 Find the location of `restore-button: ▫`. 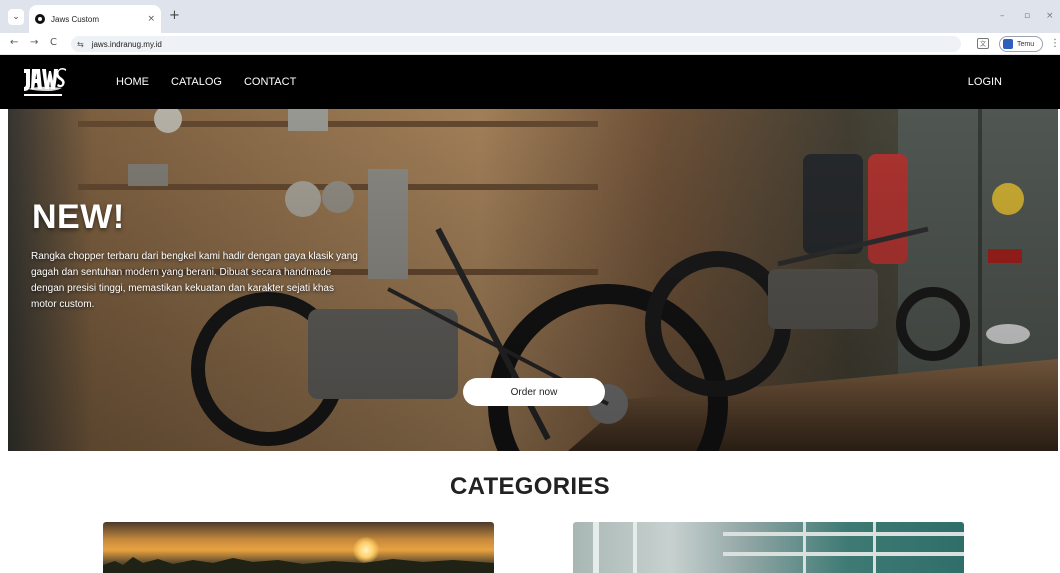

restore-button: ▫ is located at coordinates (1027, 16).